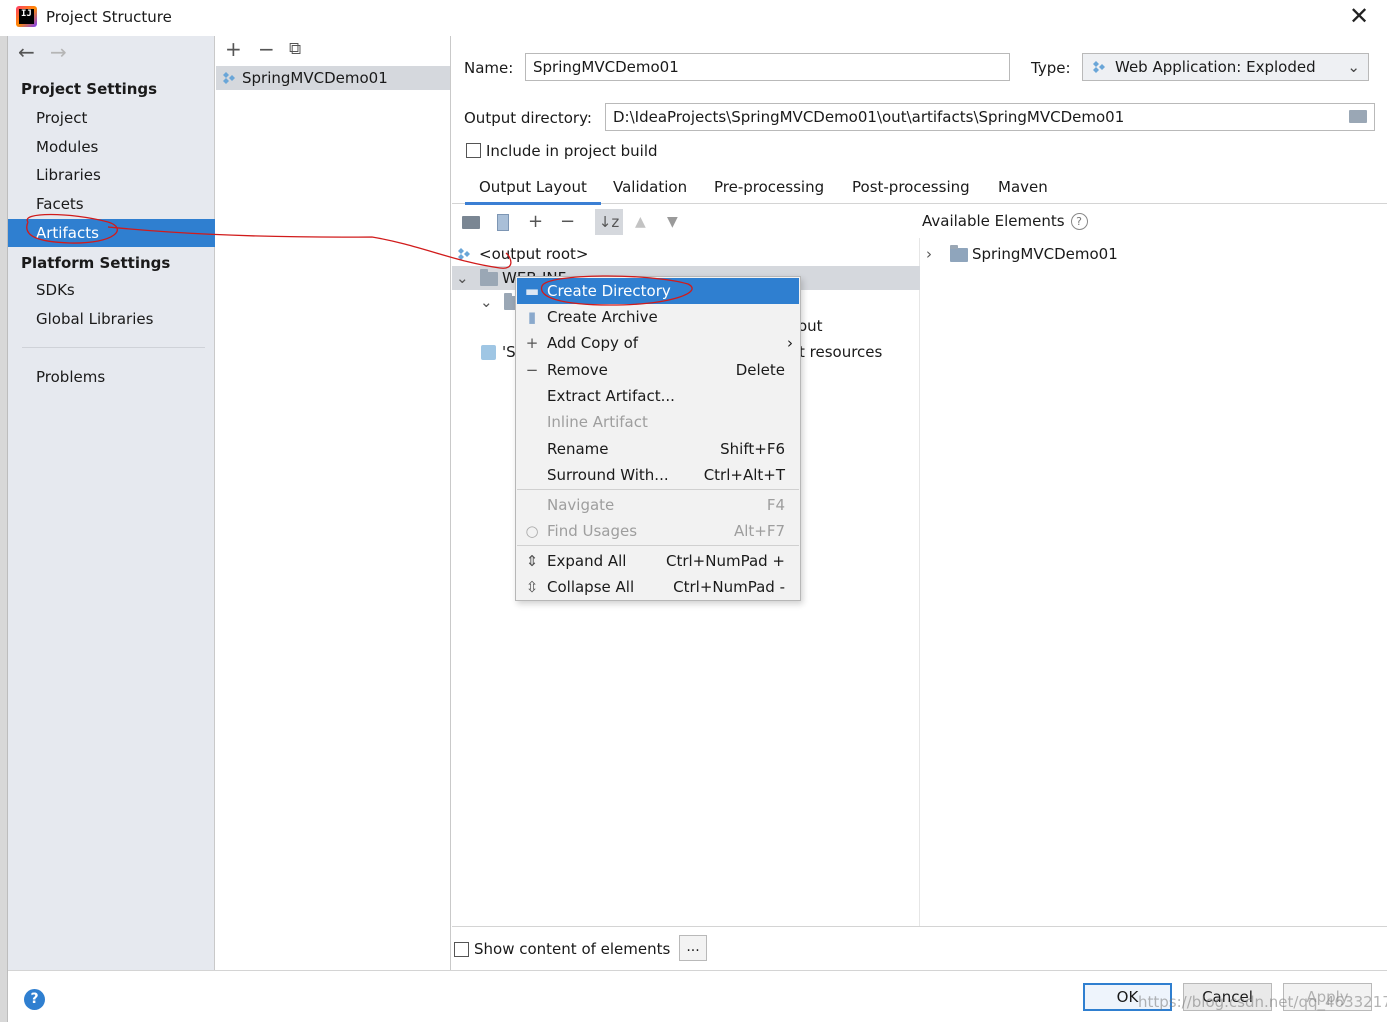 Image resolution: width=1387 pixels, height=1022 pixels. What do you see at coordinates (640, 222) in the screenshot?
I see `move-up-icon: ▲` at bounding box center [640, 222].